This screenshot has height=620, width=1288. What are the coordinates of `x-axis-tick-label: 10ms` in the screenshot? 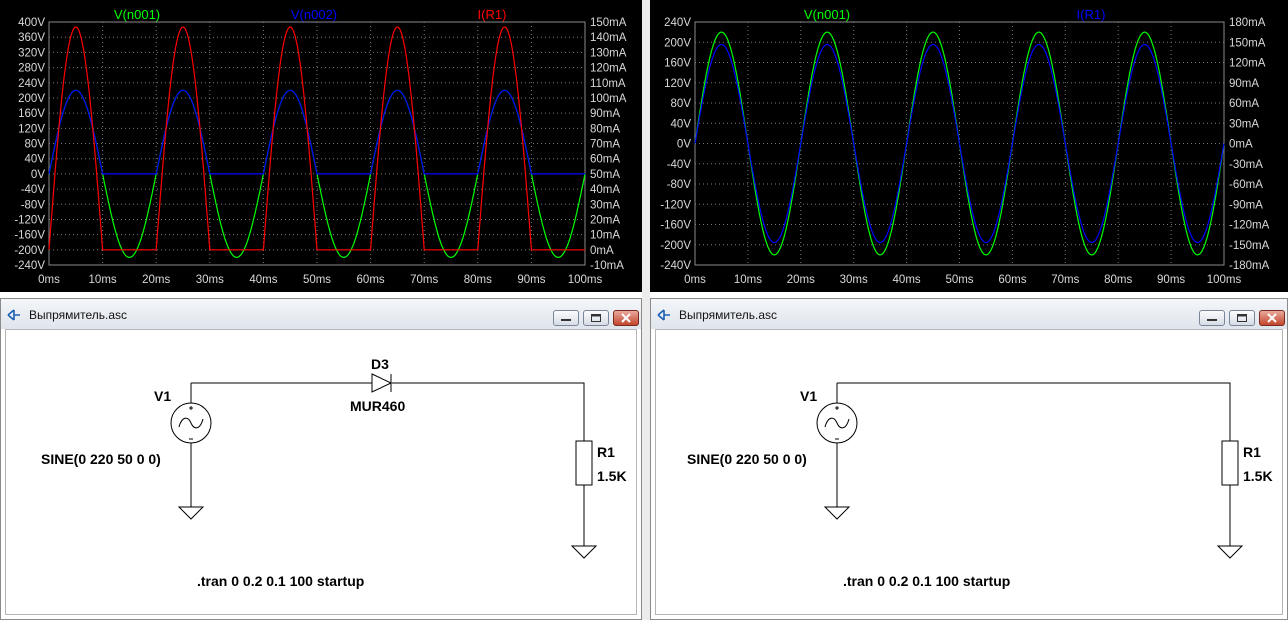 It's located at (103, 280).